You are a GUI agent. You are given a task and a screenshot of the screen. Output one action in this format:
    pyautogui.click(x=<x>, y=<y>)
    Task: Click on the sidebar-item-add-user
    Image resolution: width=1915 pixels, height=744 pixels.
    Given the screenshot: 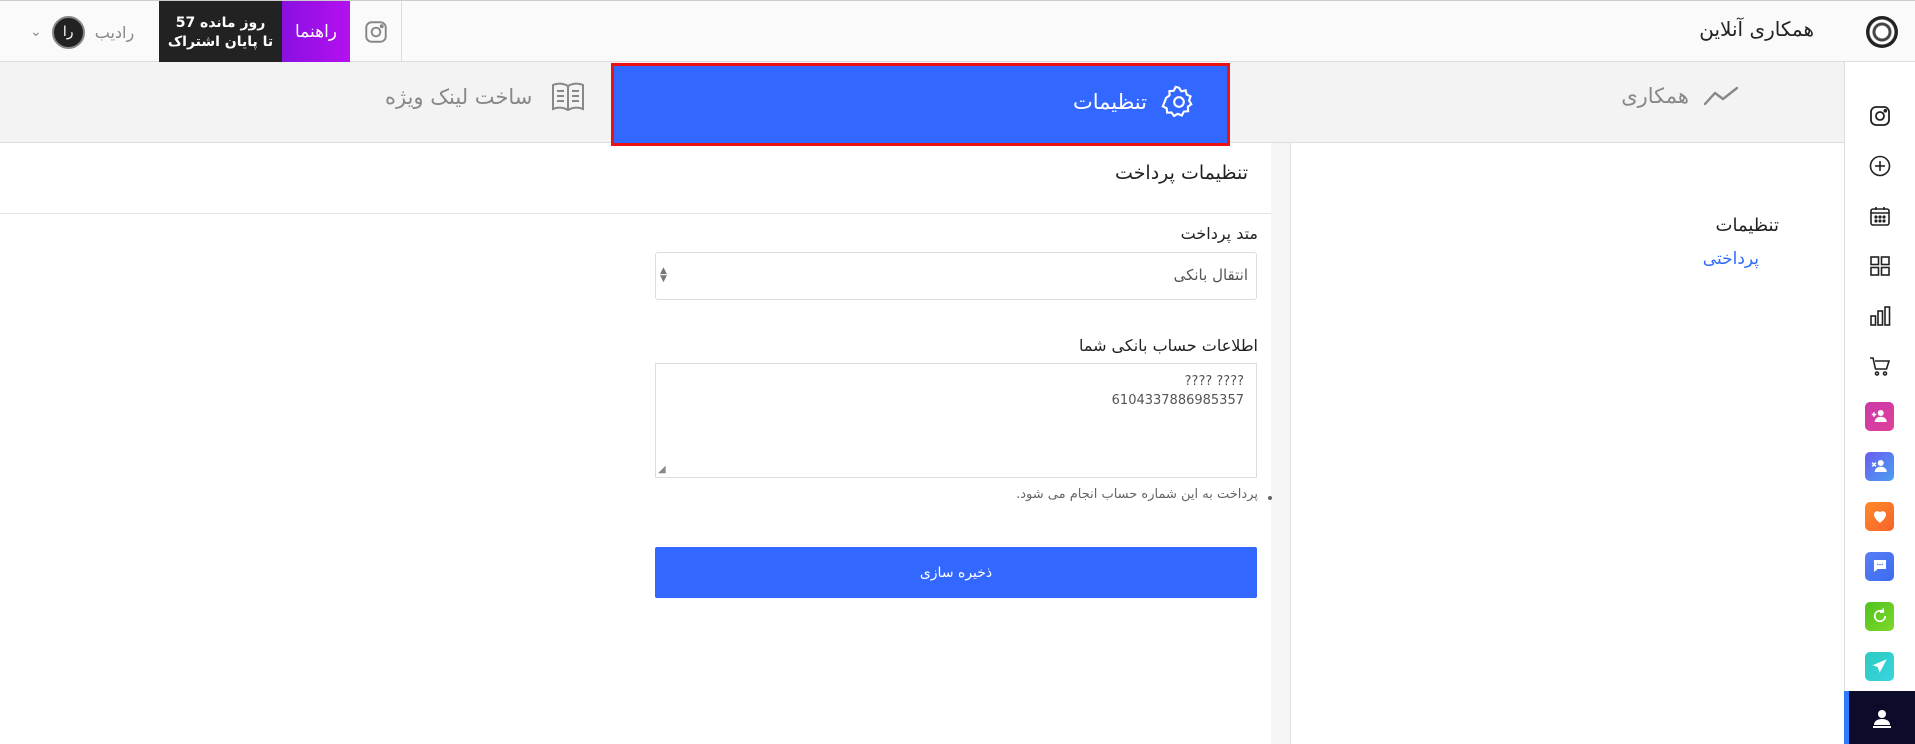 What is the action you would take?
    pyautogui.click(x=1879, y=416)
    